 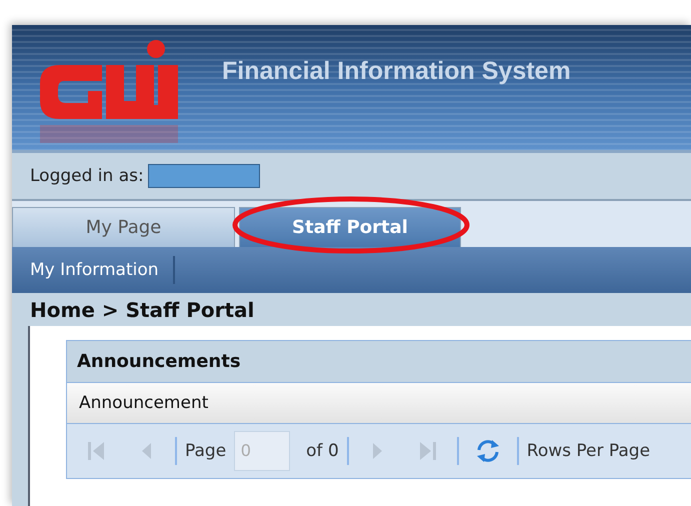 What do you see at coordinates (205, 451) in the screenshot?
I see `page-label: Page` at bounding box center [205, 451].